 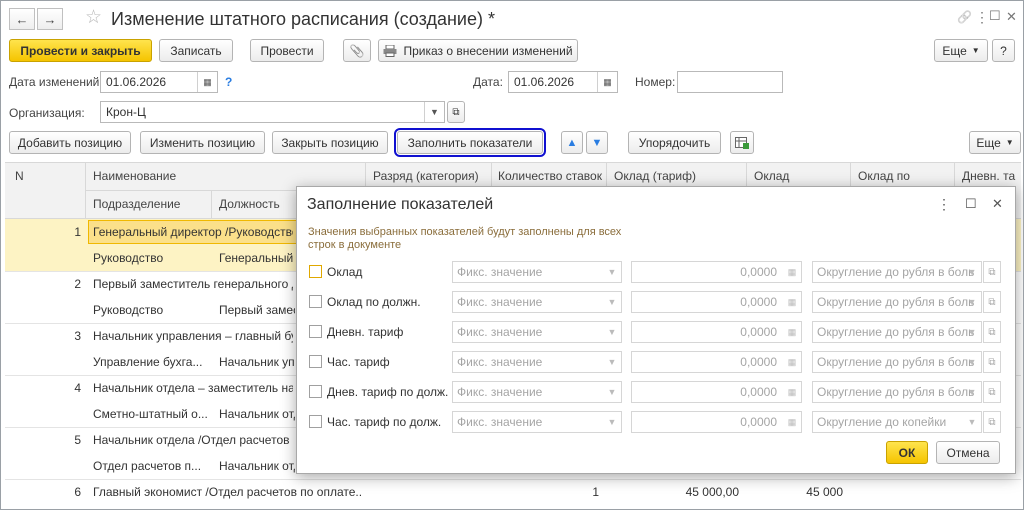 I want to click on print-order-button: Приказ о внесении изменений, so click(x=478, y=50).